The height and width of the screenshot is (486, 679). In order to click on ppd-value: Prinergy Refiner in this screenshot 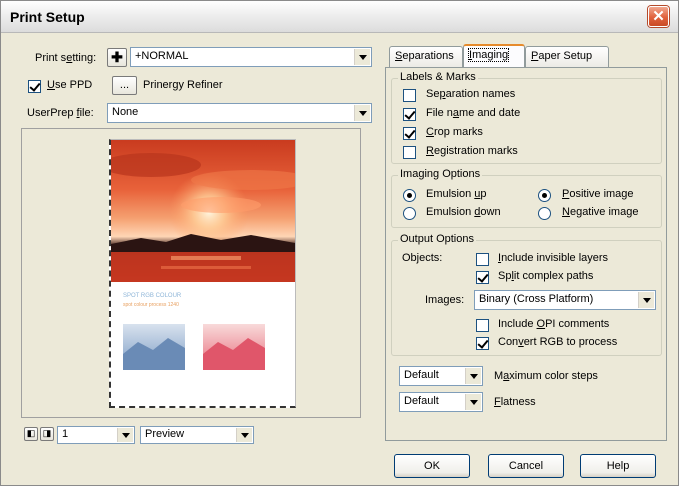, I will do `click(183, 85)`.